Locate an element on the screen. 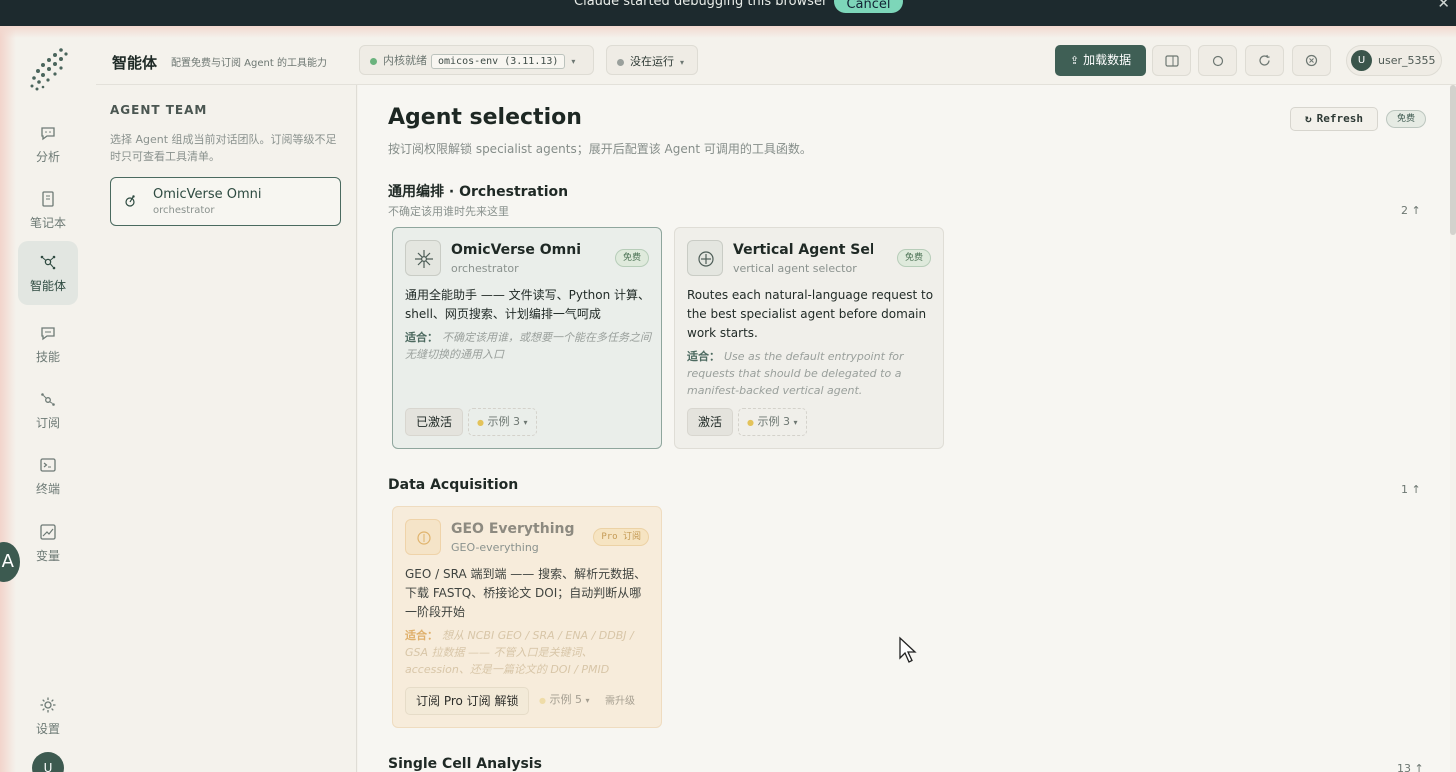  section-title: Single Cell Analysis is located at coordinates (465, 764).